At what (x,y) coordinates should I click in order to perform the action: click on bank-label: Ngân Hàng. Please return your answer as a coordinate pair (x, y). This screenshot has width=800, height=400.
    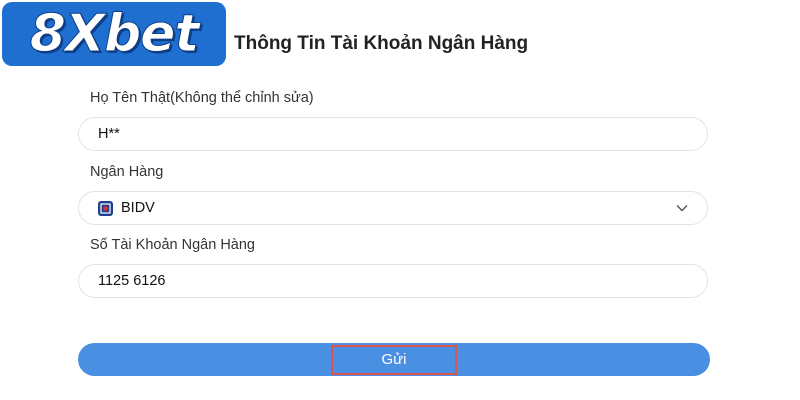
    Looking at the image, I should click on (127, 172).